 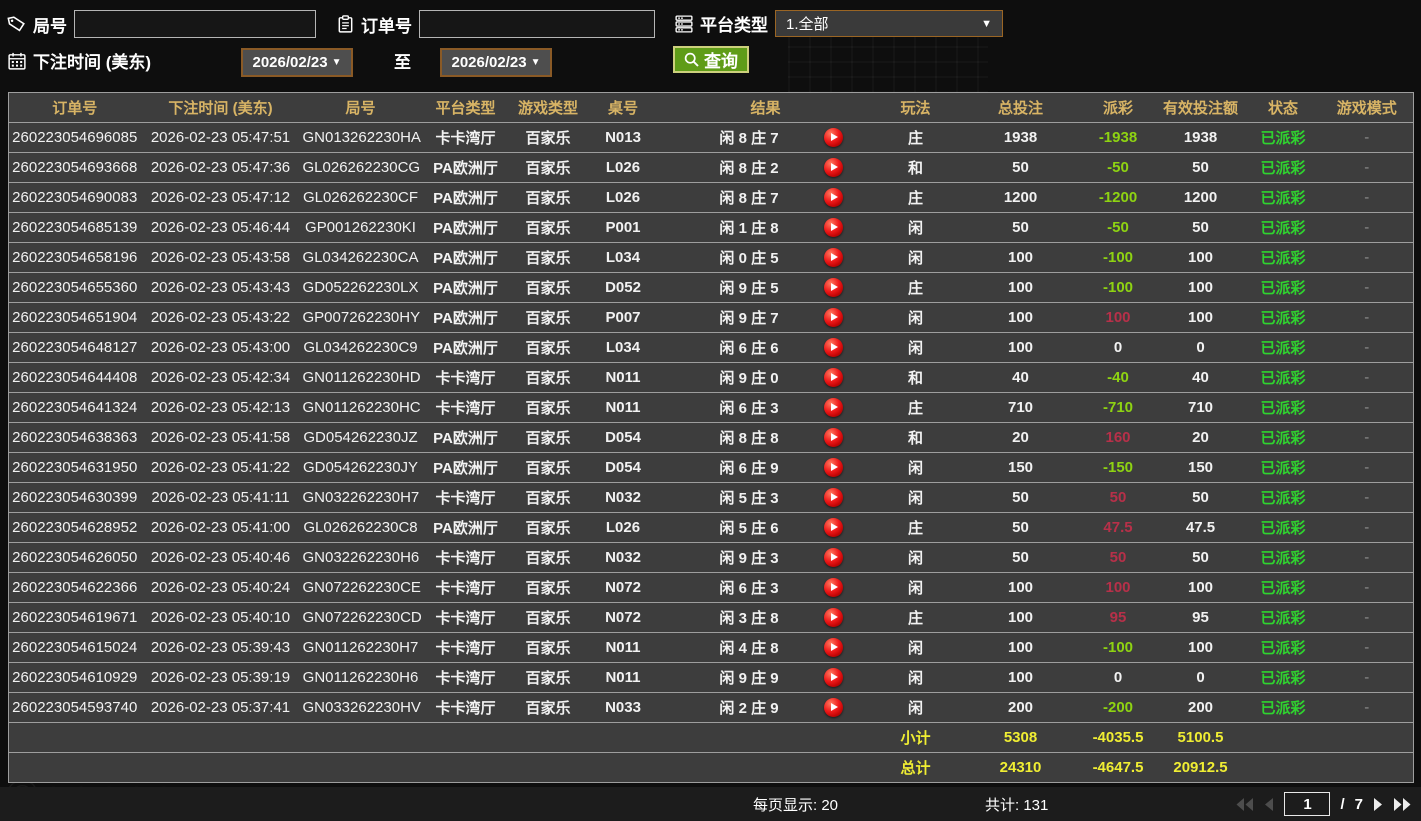 What do you see at coordinates (16, 24) in the screenshot?
I see `tag-icon` at bounding box center [16, 24].